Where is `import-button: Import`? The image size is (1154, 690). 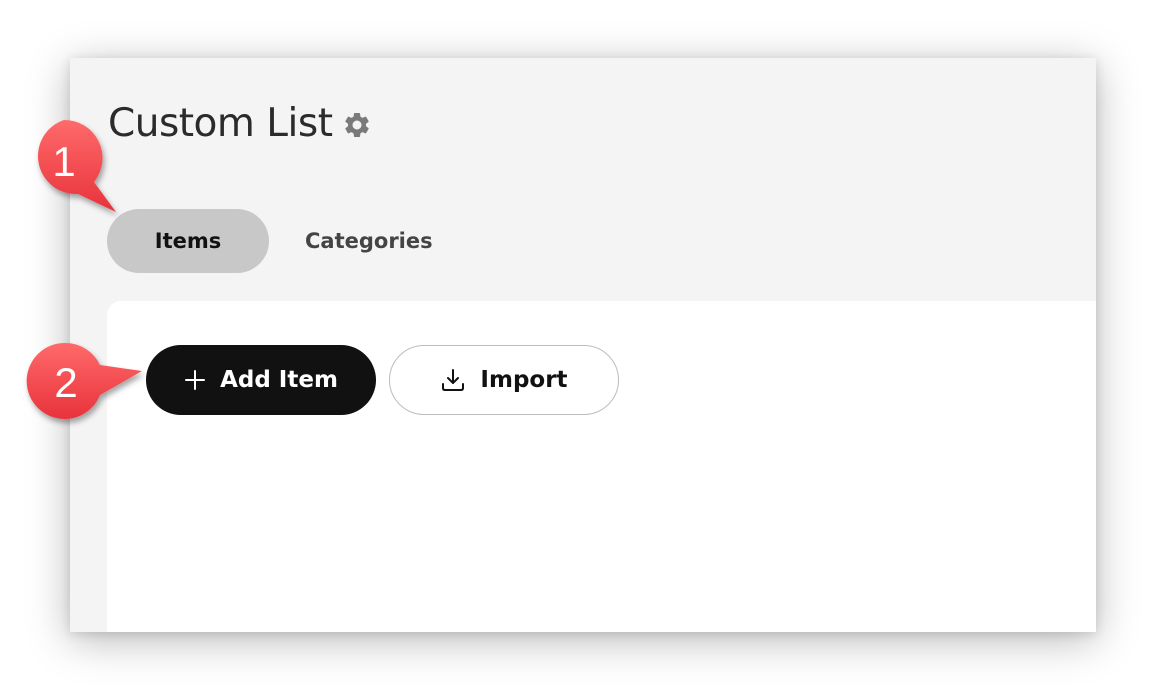
import-button: Import is located at coordinates (504, 380).